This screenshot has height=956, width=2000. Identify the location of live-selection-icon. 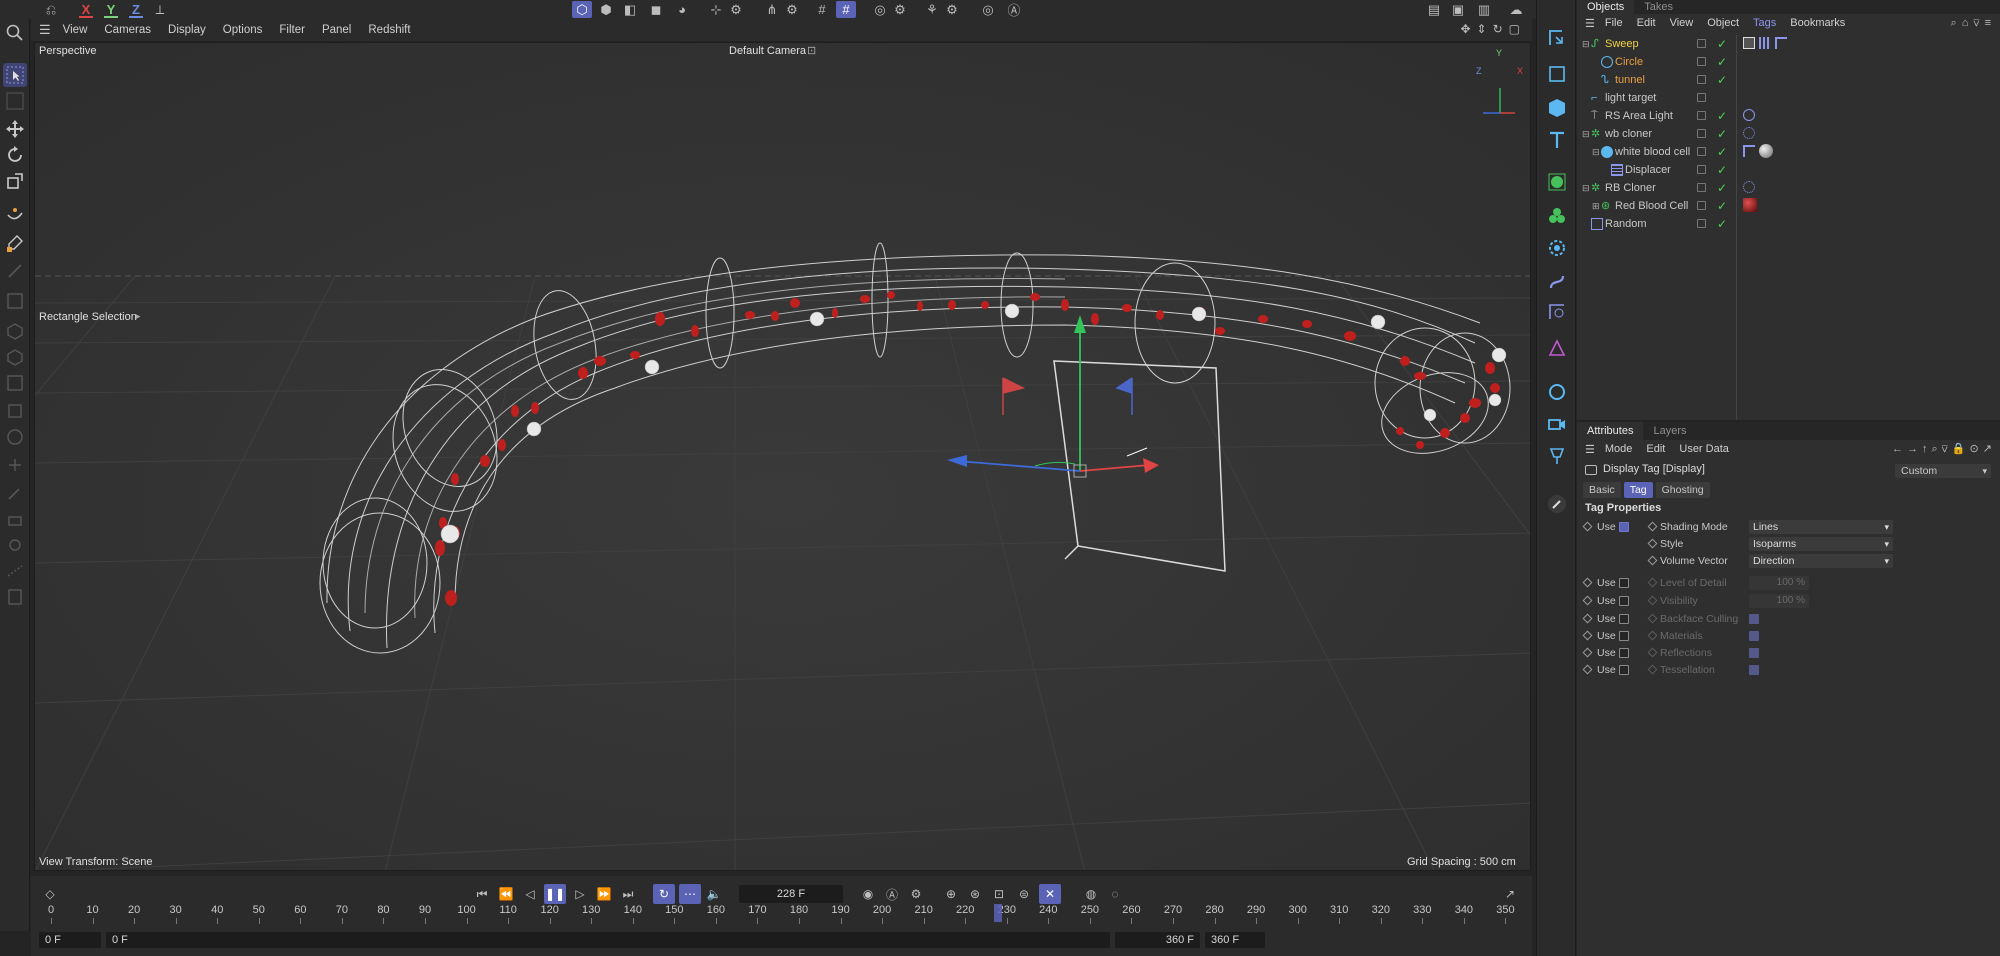
(15, 101).